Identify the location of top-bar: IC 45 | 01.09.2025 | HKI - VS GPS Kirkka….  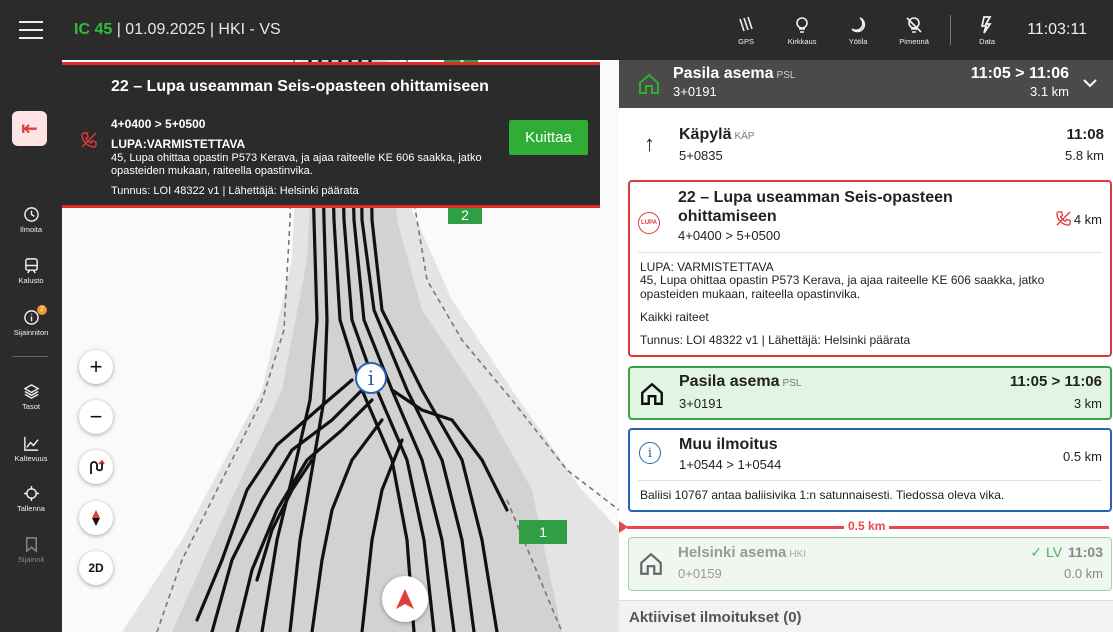
(556, 30).